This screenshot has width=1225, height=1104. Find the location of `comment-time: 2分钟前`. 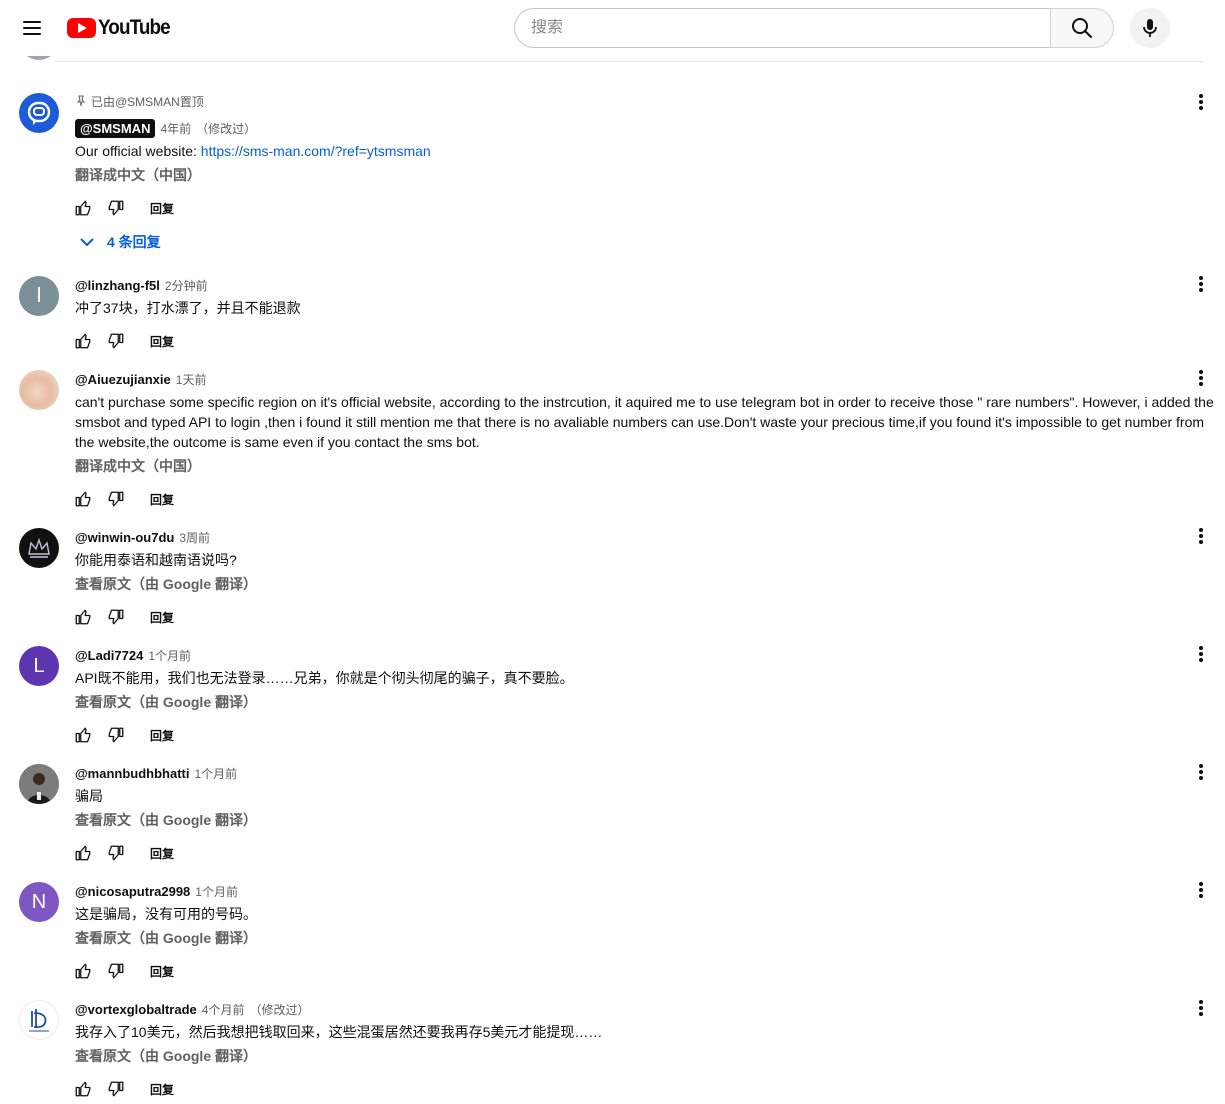

comment-time: 2分钟前 is located at coordinates (186, 285).